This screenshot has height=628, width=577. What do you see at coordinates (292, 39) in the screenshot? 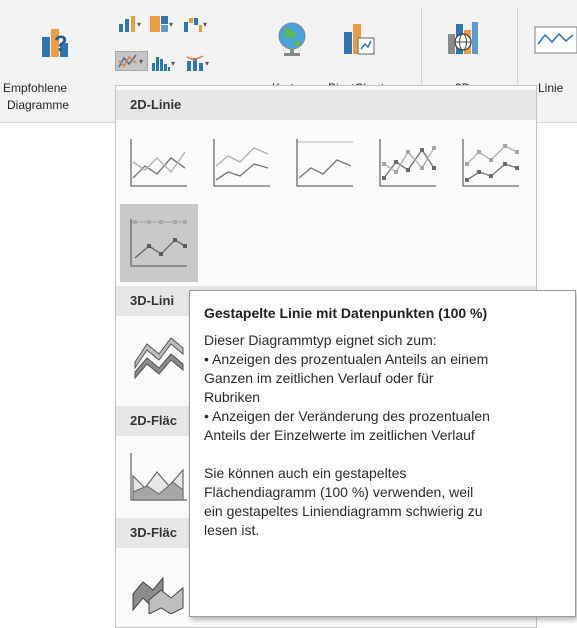
I see `maps-icon` at bounding box center [292, 39].